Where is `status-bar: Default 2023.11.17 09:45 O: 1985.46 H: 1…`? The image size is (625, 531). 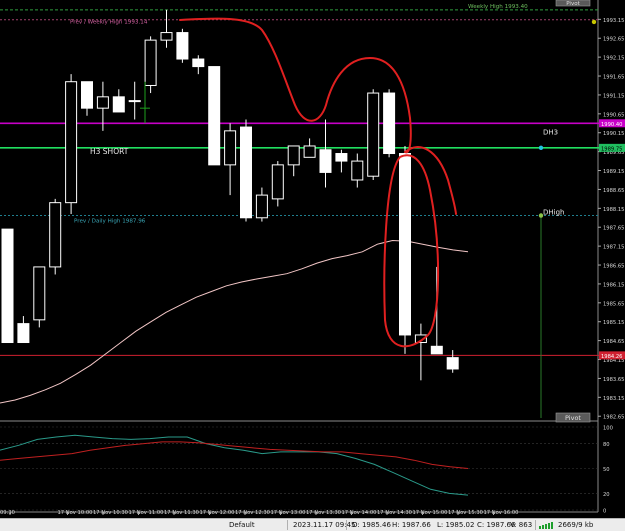
status-bar: Default 2023.11.17 09:45 O: 1985.46 H: 1… is located at coordinates (312, 524).